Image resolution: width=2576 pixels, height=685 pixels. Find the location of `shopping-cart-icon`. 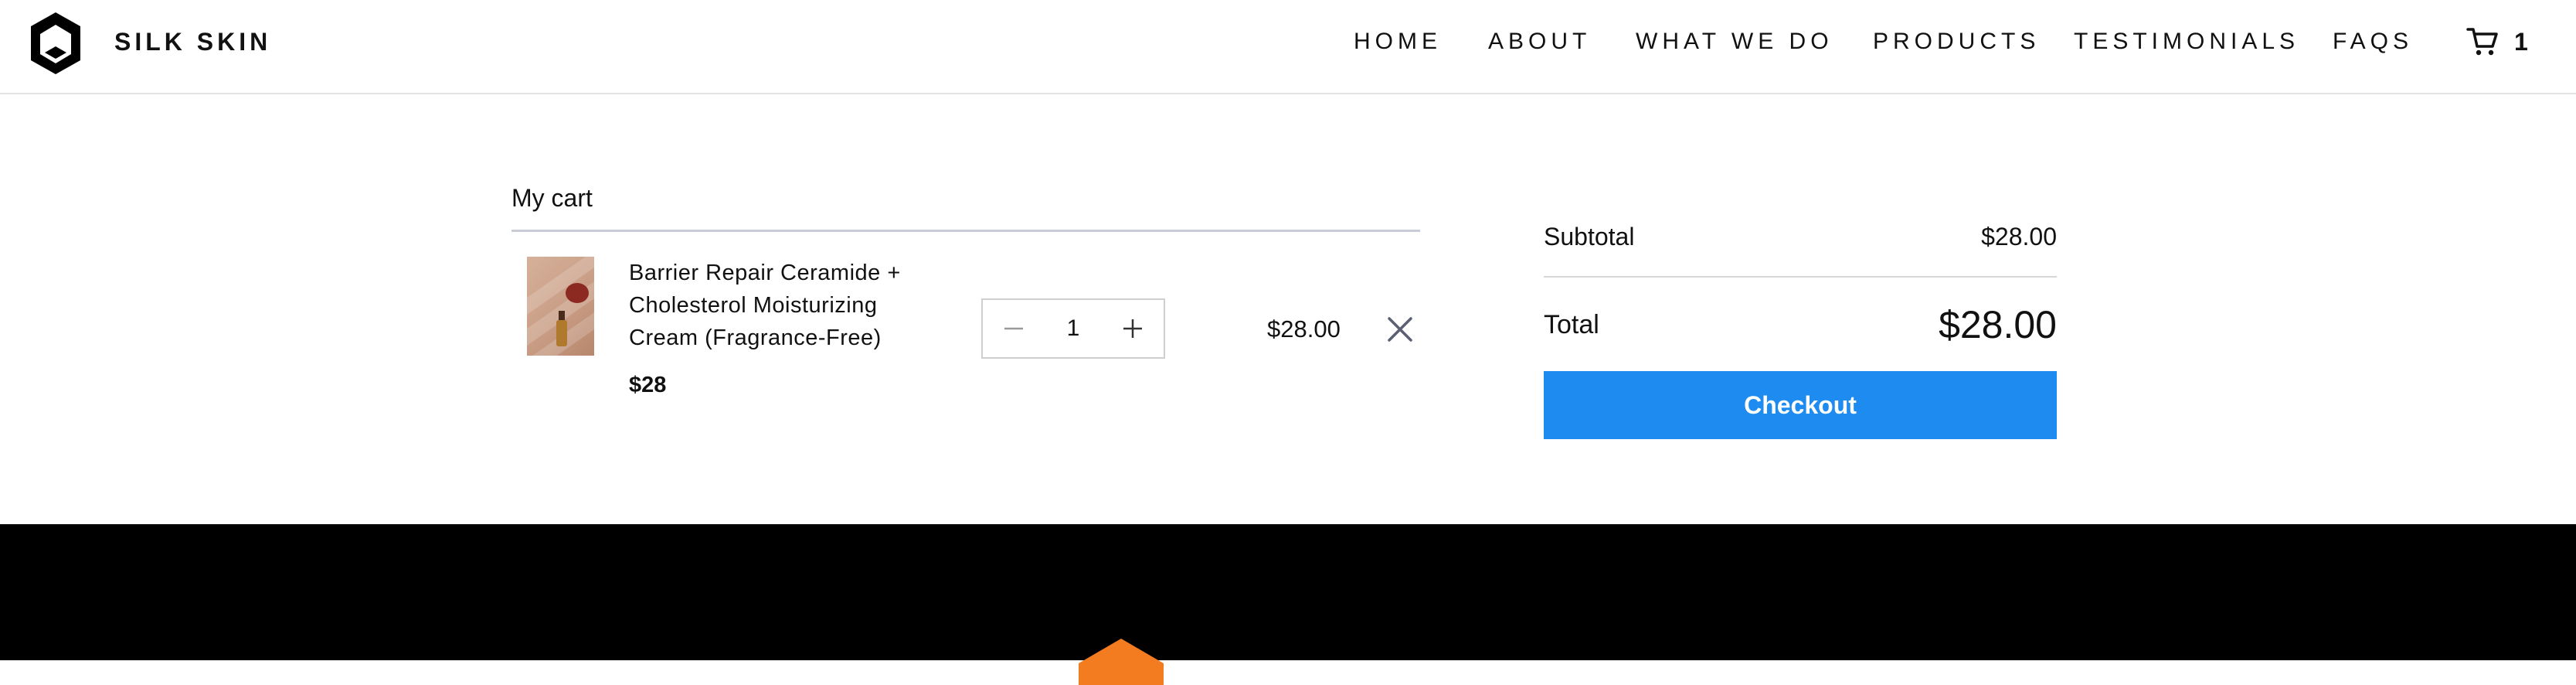

shopping-cart-icon is located at coordinates (2482, 42).